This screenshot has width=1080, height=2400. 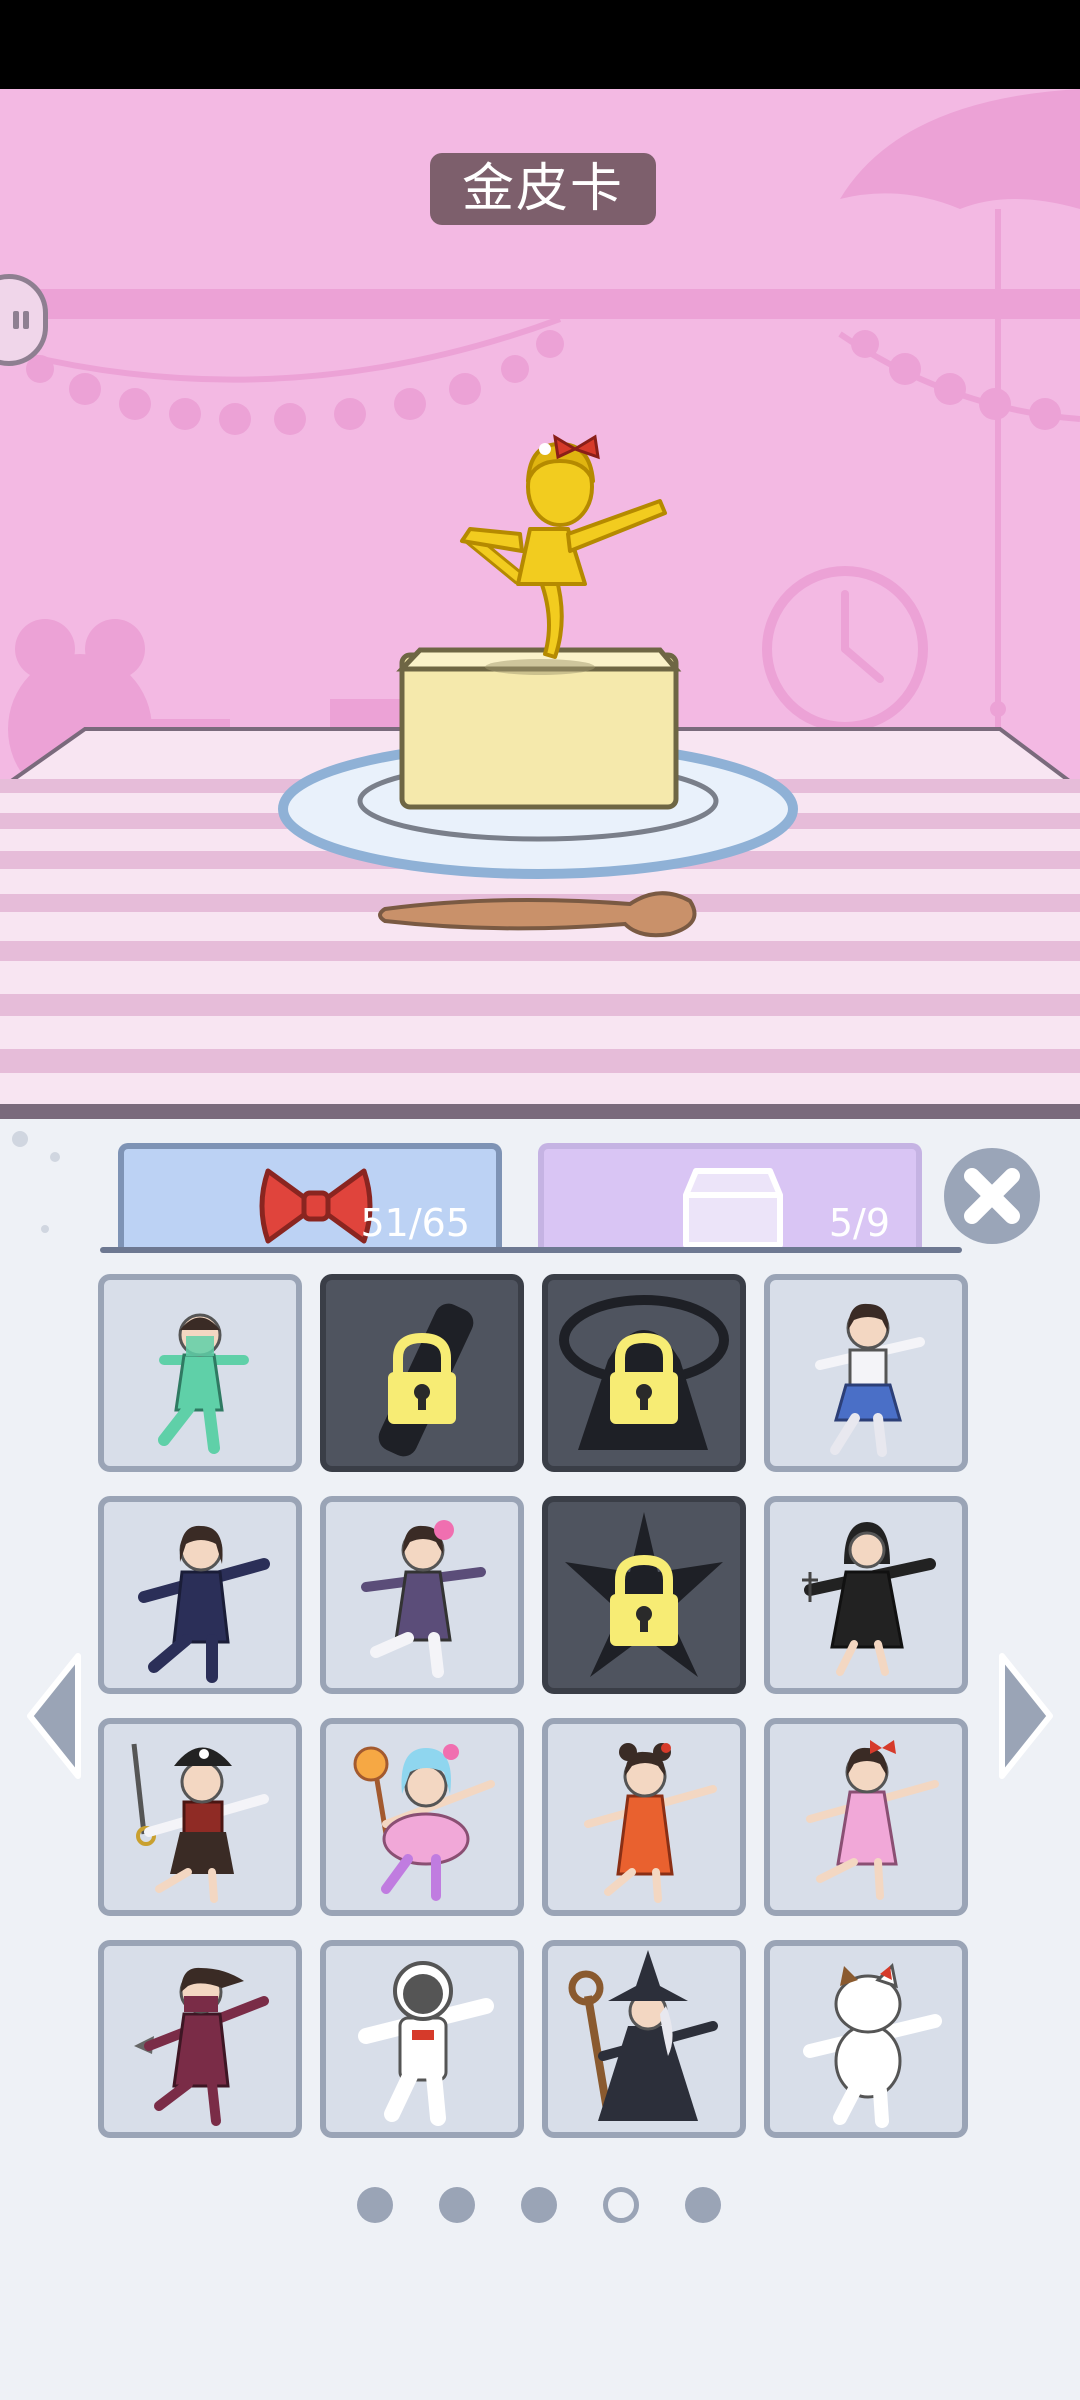 What do you see at coordinates (1026, 1716) in the screenshot?
I see `next-page-arrow` at bounding box center [1026, 1716].